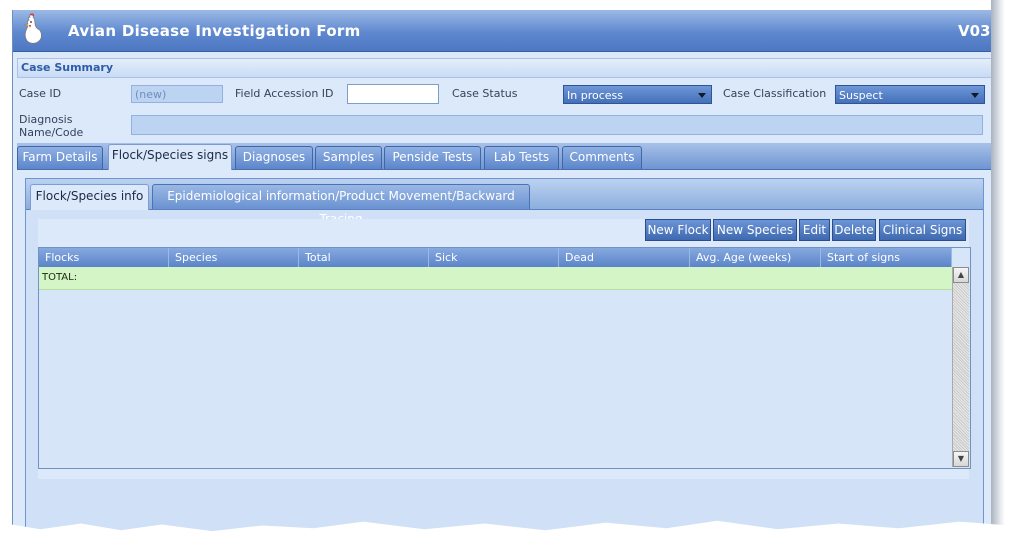 The width and height of the screenshot is (1010, 534). Describe the element at coordinates (678, 230) in the screenshot. I see `new-flock-button: New Flock` at that location.